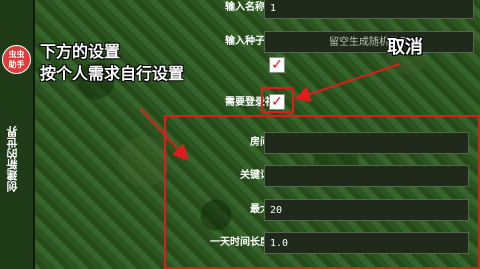  What do you see at coordinates (366, 243) in the screenshot?
I see `day-length-input: 1.0` at bounding box center [366, 243].